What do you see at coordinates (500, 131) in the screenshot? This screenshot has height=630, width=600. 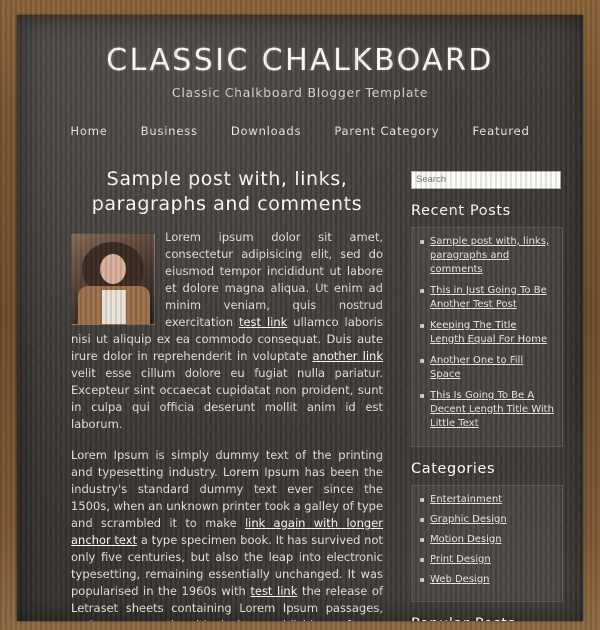 I see `nav-item-featured: Featured` at bounding box center [500, 131].